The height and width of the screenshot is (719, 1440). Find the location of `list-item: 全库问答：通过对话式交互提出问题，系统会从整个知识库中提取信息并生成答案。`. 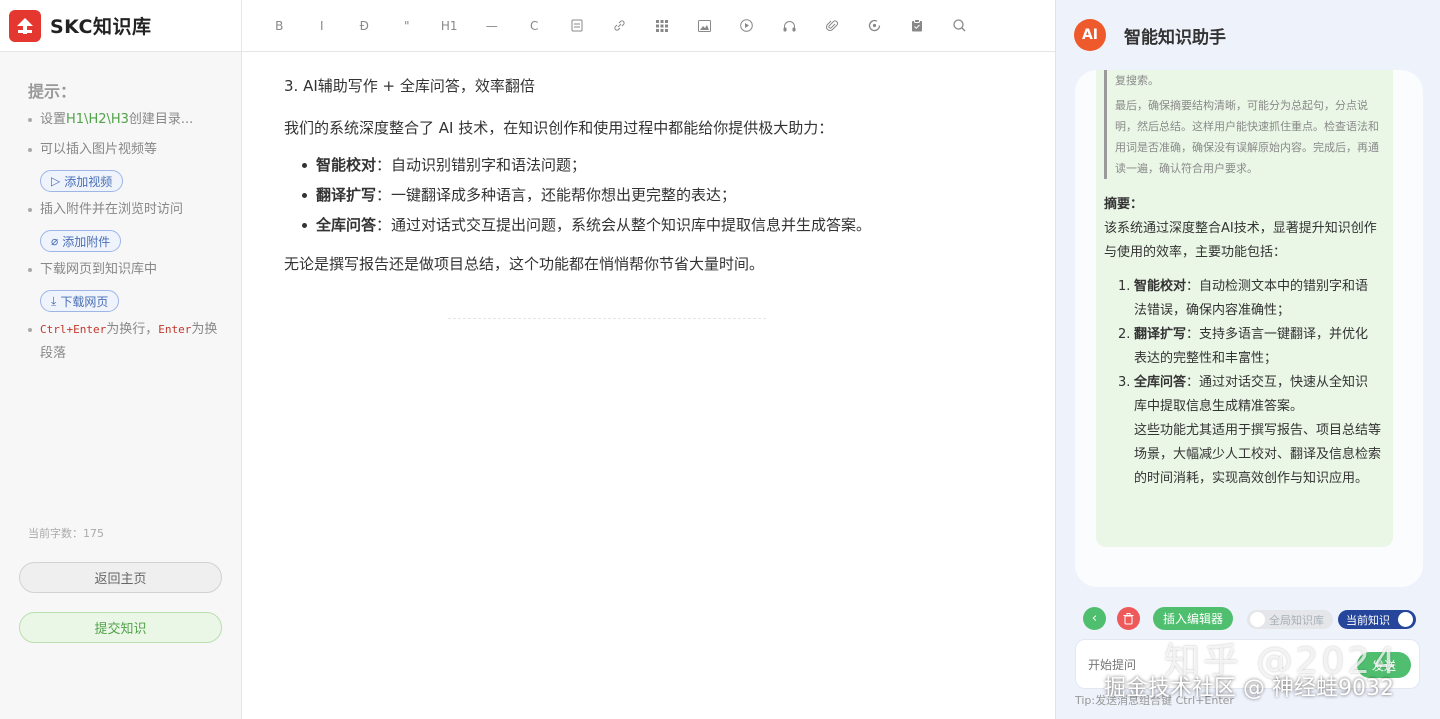

list-item: 全库问答：通过对话式交互提出问题，系统会从整个知识库中提取信息并生成答案。 is located at coordinates (663, 225).